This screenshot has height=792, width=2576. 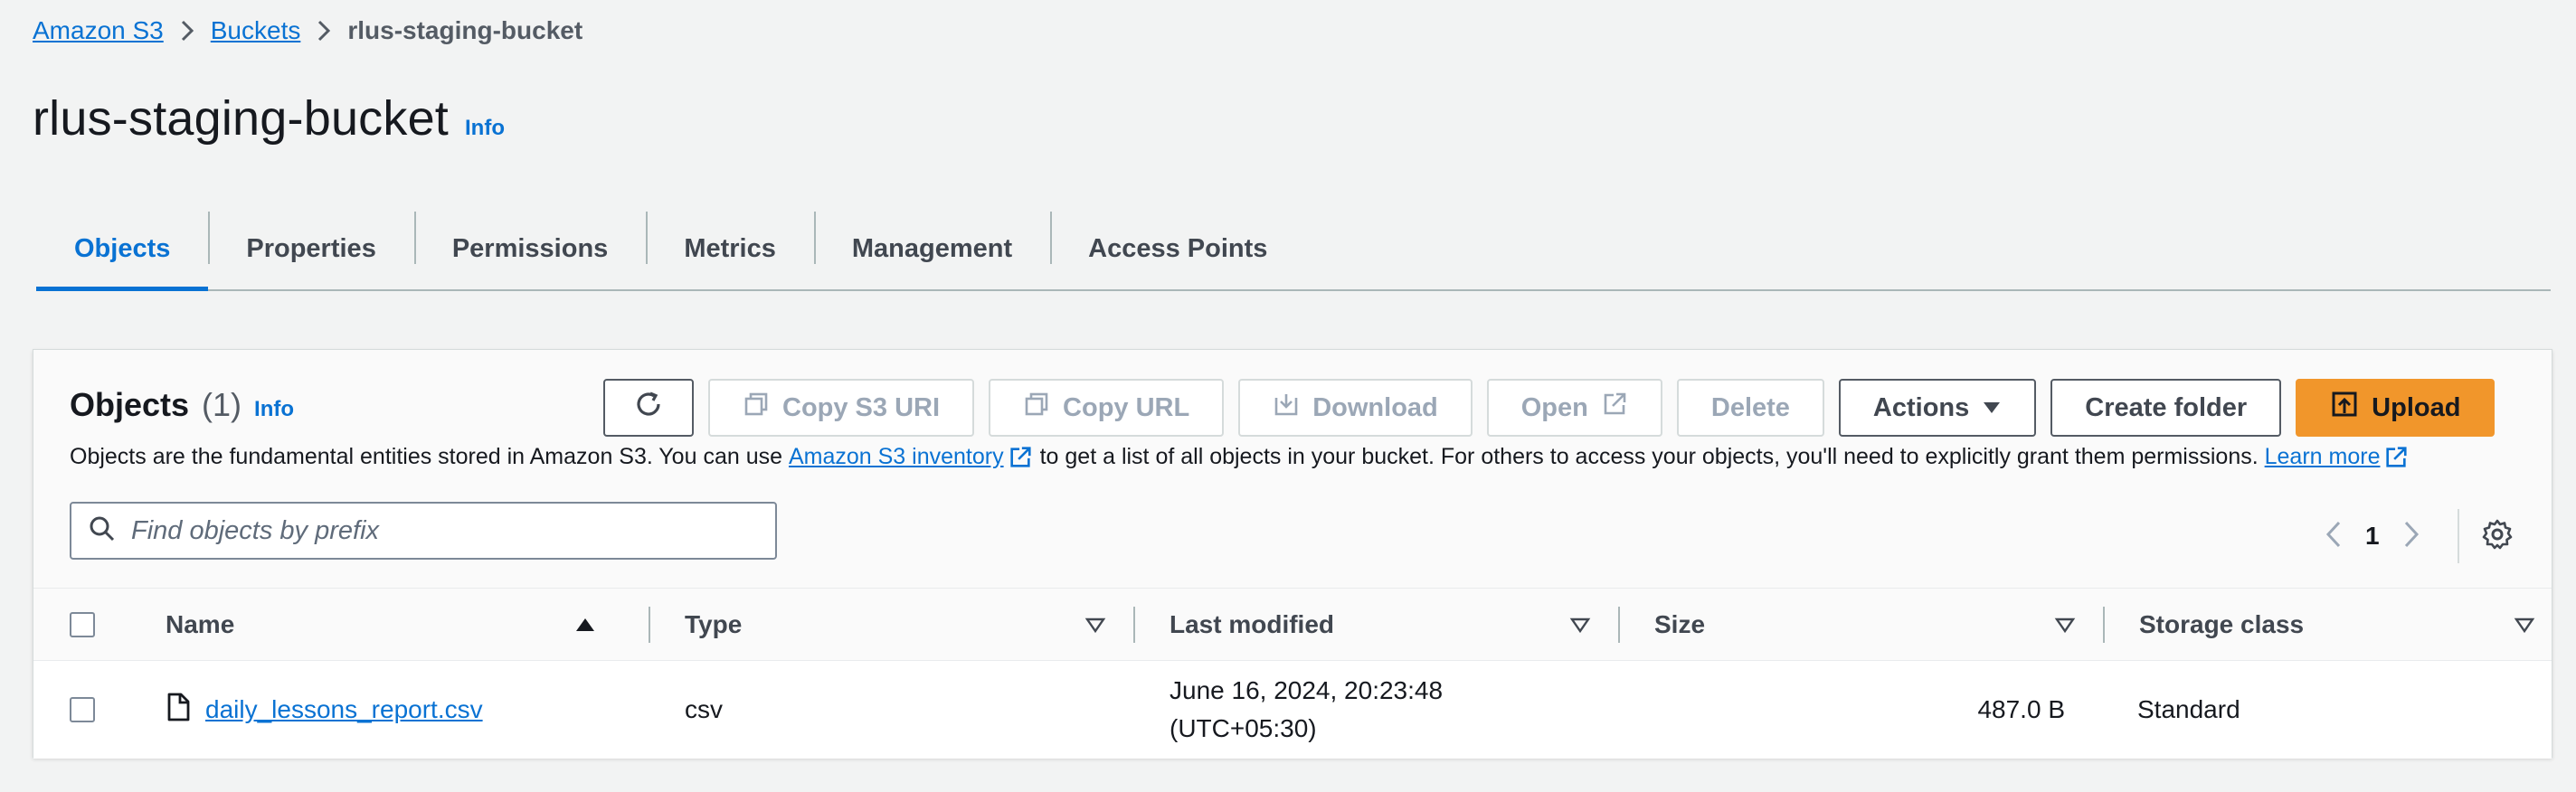 I want to click on page-header: rlus-staging-bucket Info, so click(x=269, y=118).